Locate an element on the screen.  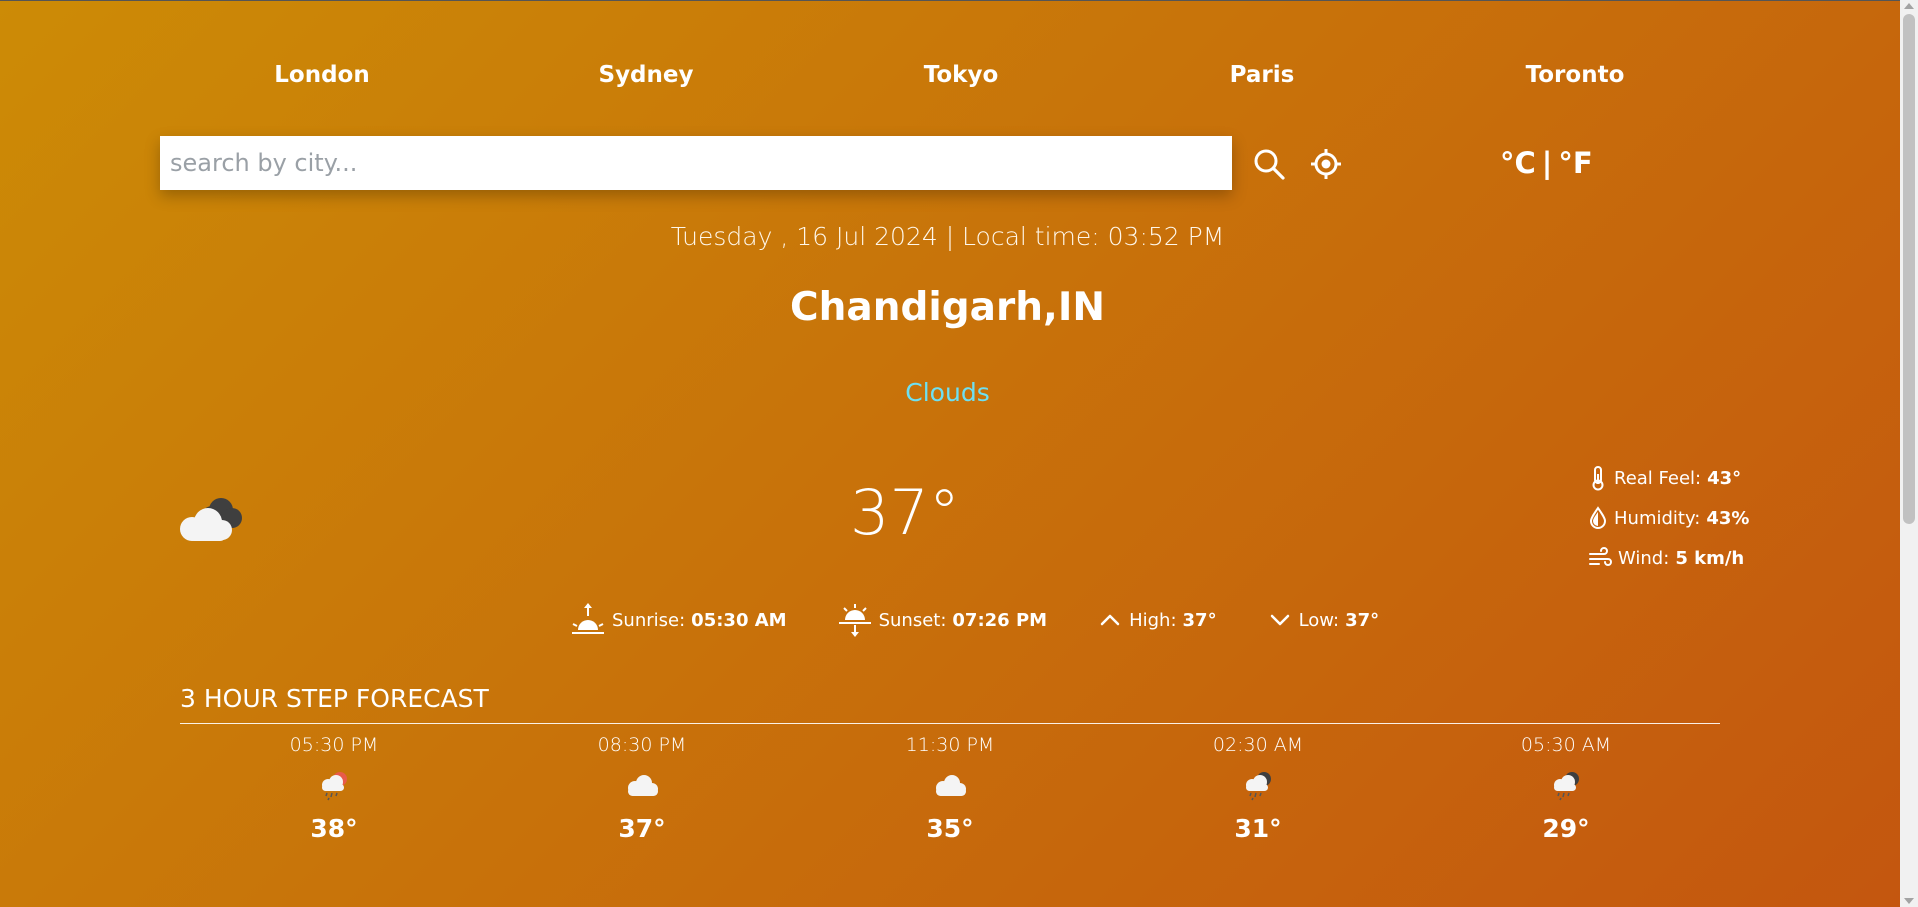
forecast-temp: 38° is located at coordinates (334, 828).